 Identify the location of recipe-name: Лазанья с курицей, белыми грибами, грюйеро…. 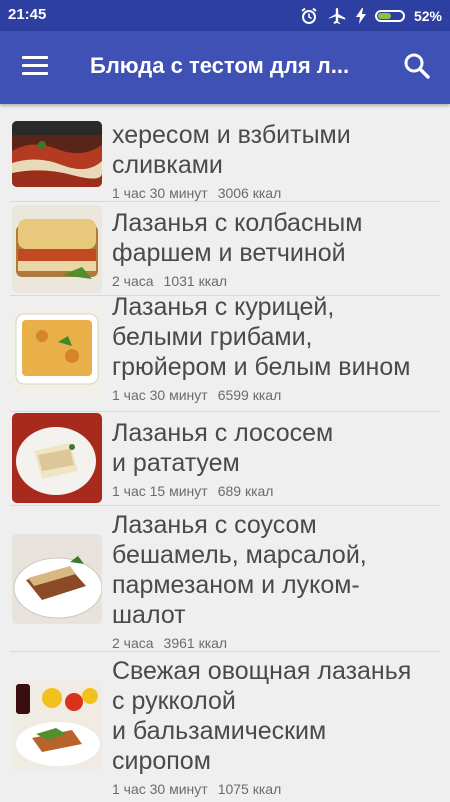
(261, 337).